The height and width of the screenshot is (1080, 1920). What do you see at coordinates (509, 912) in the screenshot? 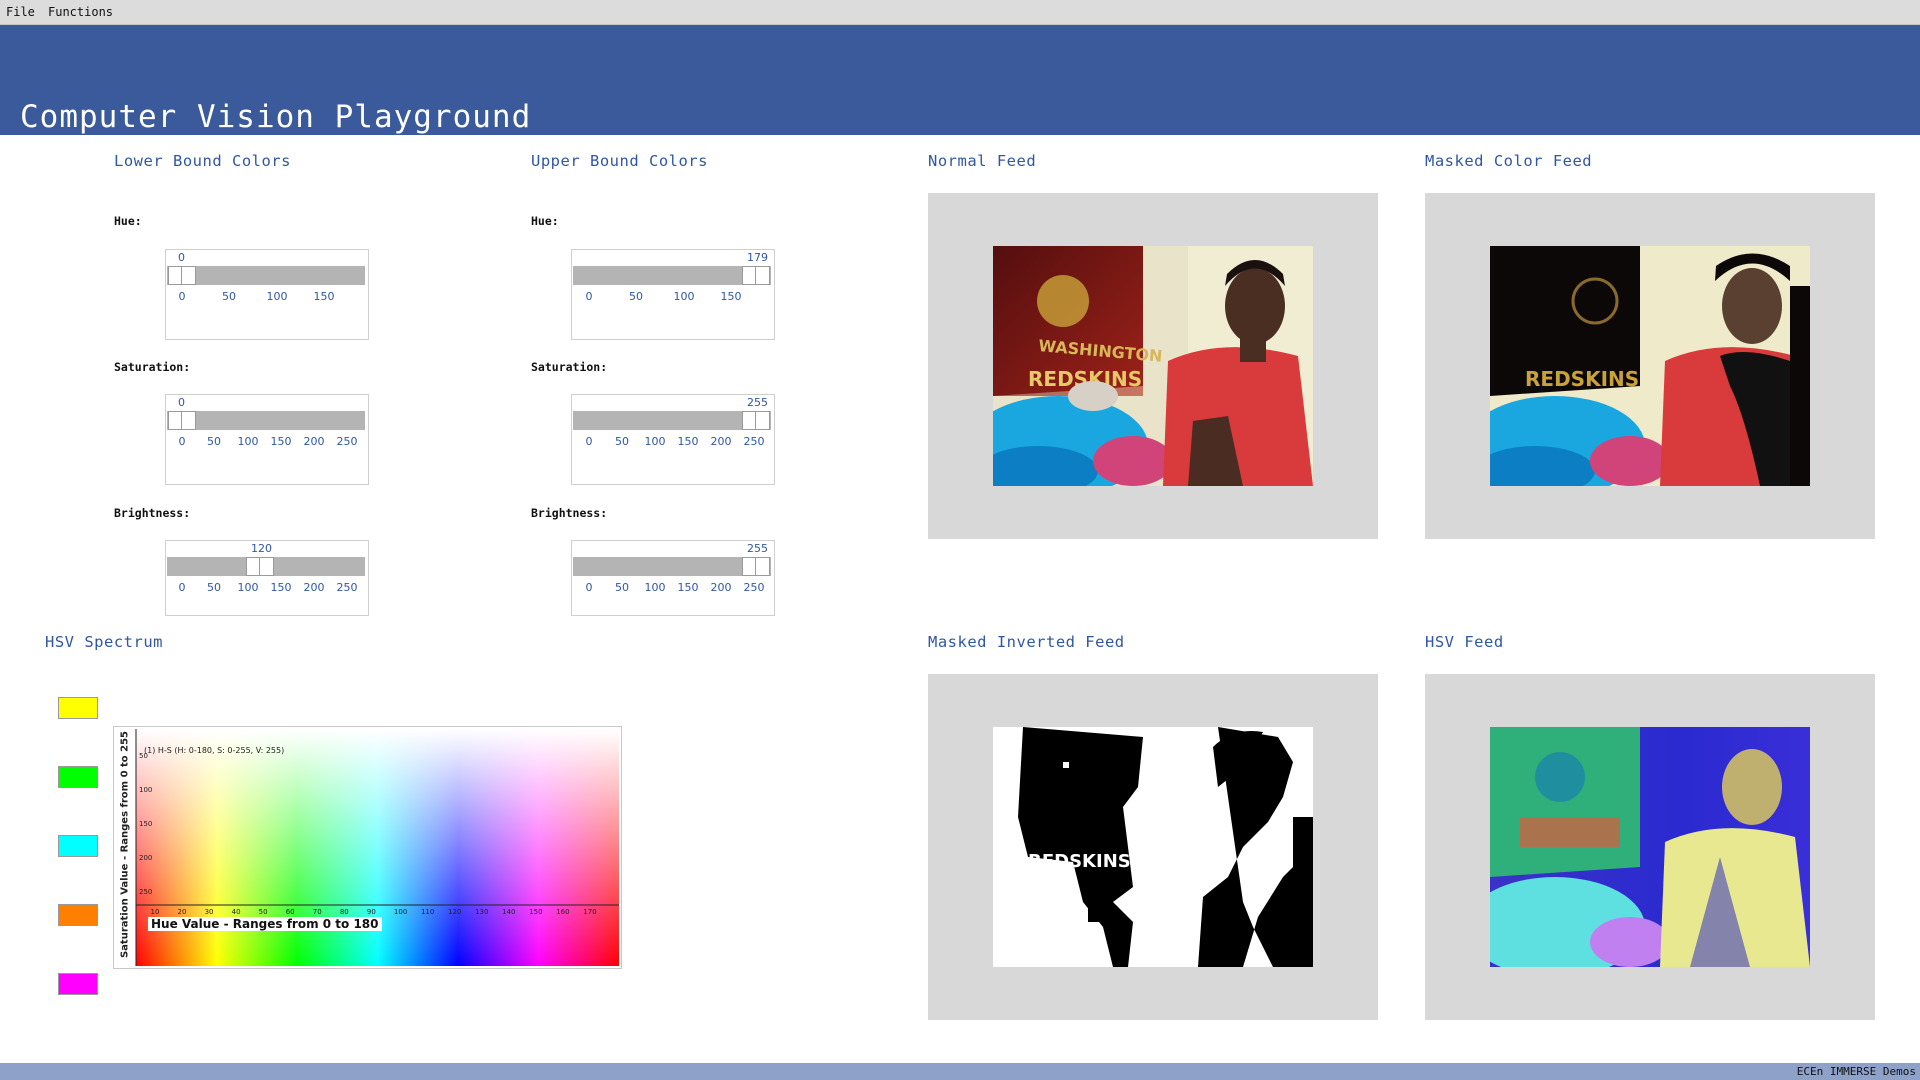
I see `x-tick: 140` at bounding box center [509, 912].